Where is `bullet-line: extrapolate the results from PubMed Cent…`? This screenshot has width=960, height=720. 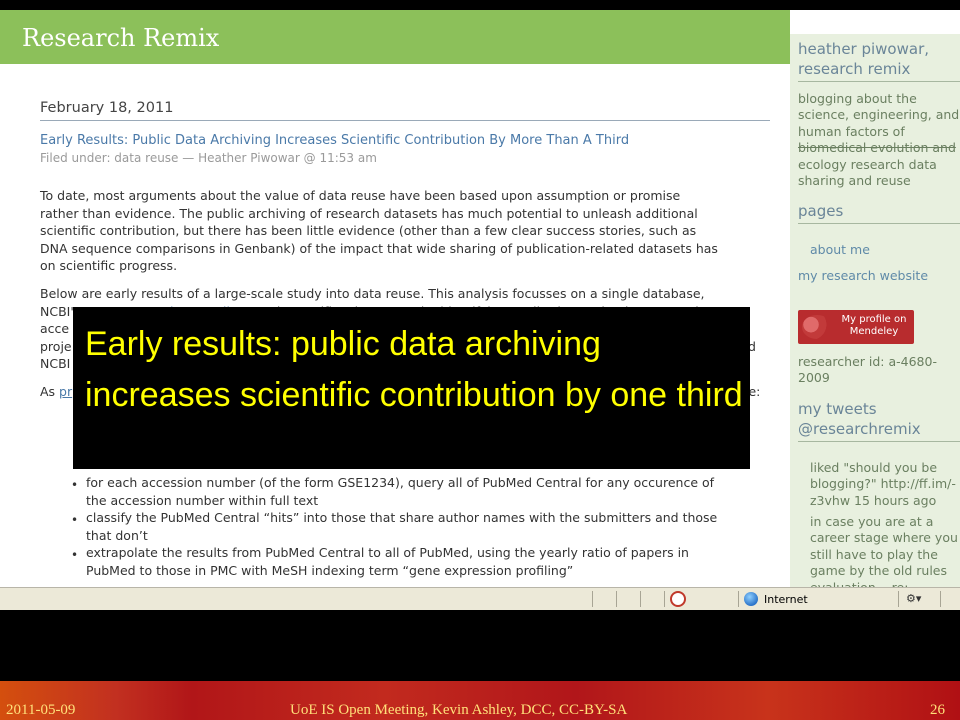 bullet-line: extrapolate the results from PubMed Cent… is located at coordinates (387, 552).